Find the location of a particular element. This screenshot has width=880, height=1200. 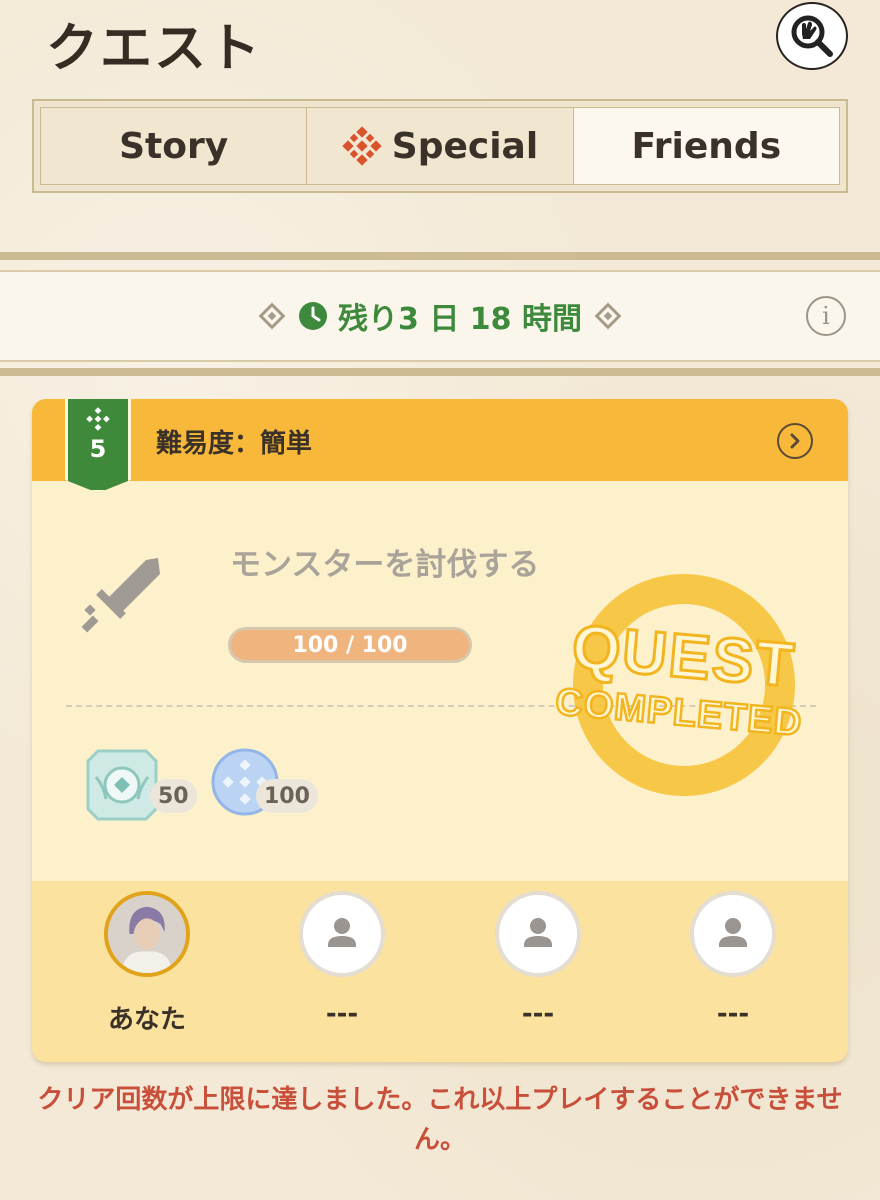

player-avatar-icon is located at coordinates (147, 934).